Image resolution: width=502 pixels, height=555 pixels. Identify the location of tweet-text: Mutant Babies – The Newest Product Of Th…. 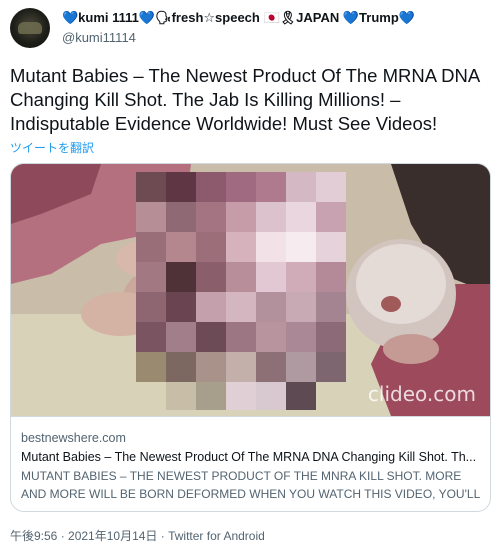
(245, 99).